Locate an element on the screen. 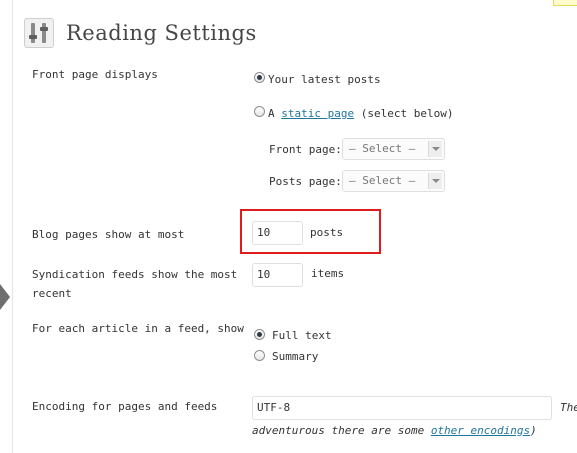 The height and width of the screenshot is (453, 577). encoding-hint-suffix: ) is located at coordinates (533, 430).